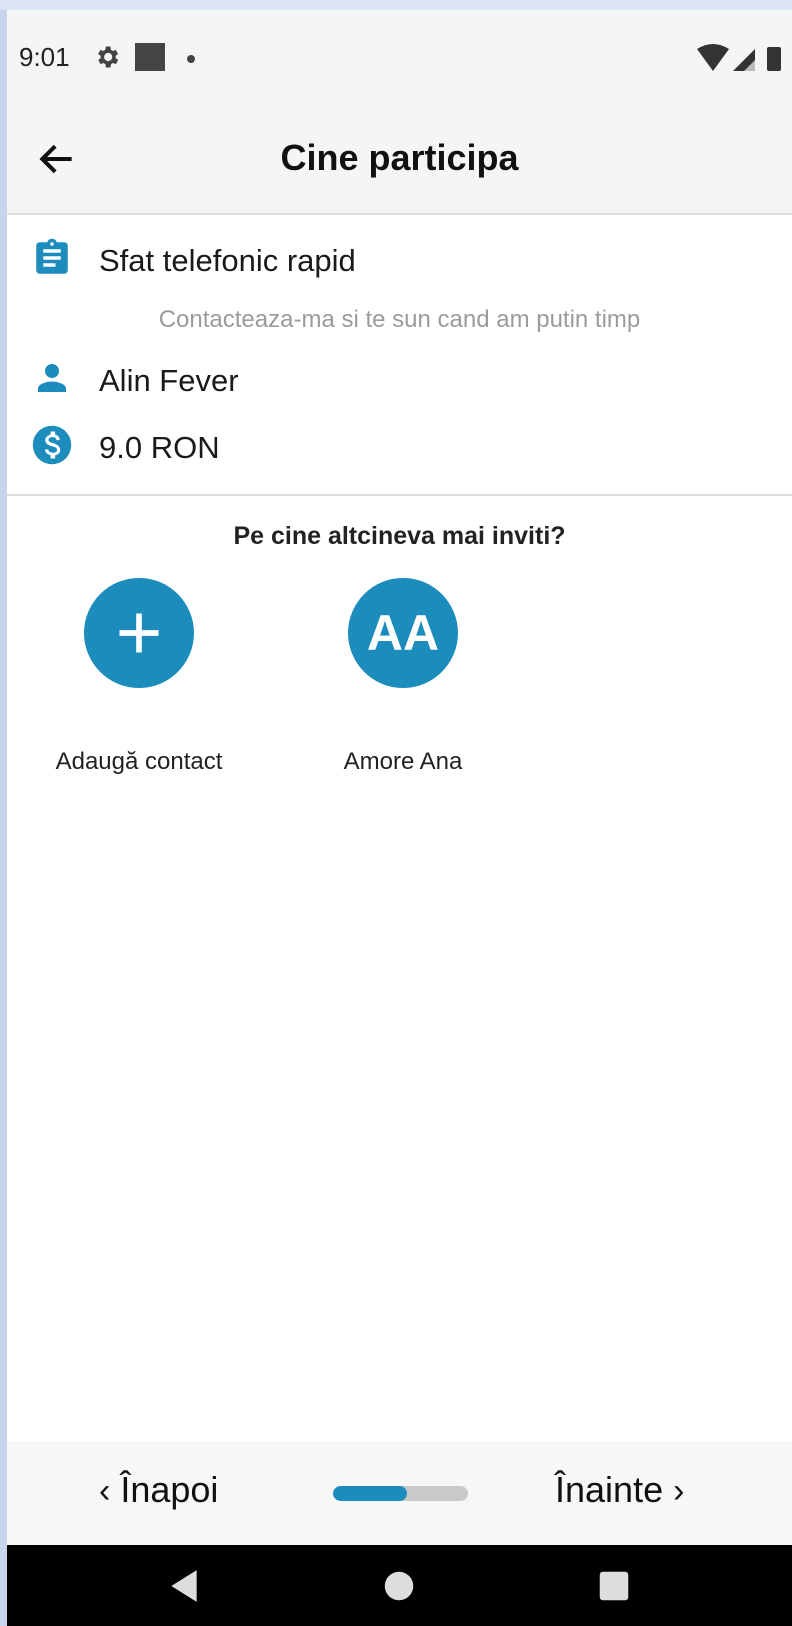 This screenshot has height=1626, width=792. Describe the element at coordinates (396, 5) in the screenshot. I see `window-frame` at that location.